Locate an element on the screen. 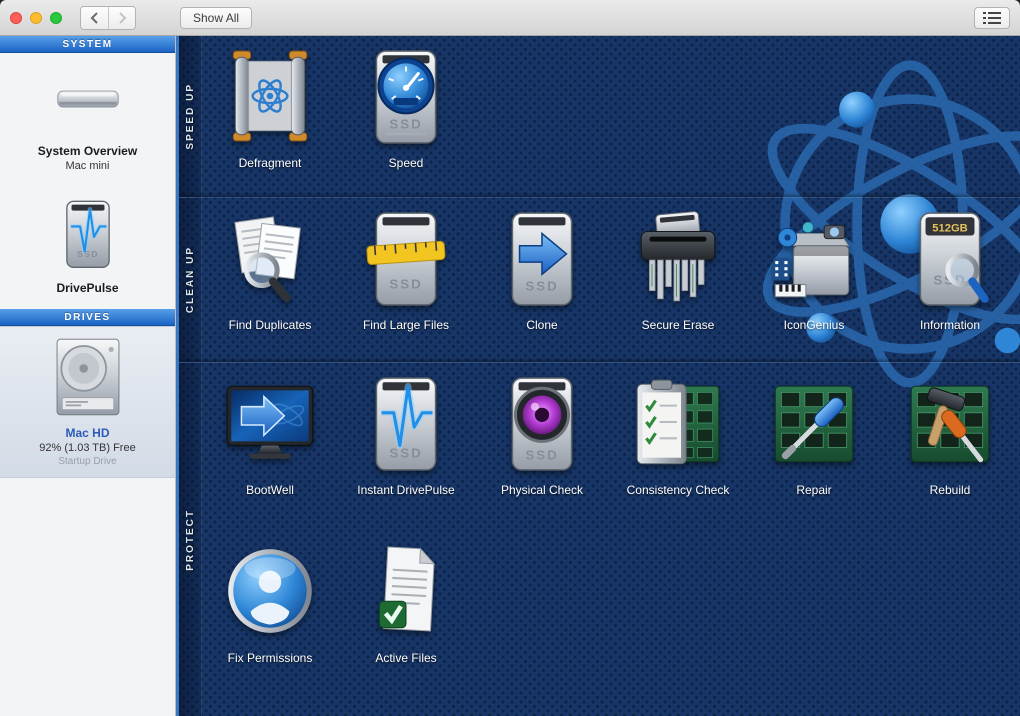 This screenshot has width=1020, height=716. tool-label: Speed is located at coordinates (406, 163).